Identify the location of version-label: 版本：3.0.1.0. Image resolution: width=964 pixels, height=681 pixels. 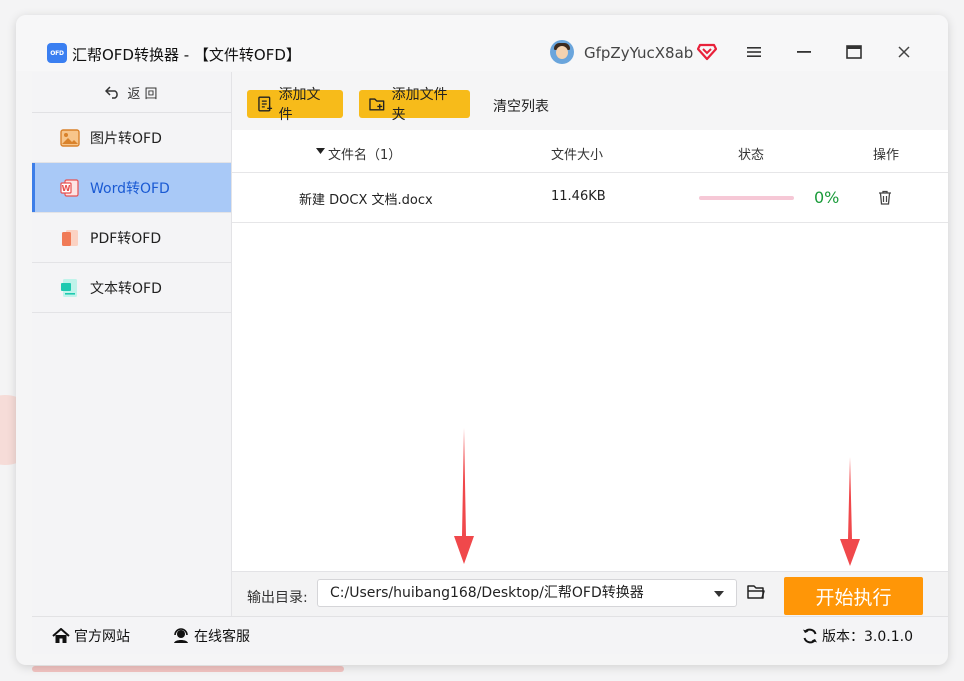
(867, 637).